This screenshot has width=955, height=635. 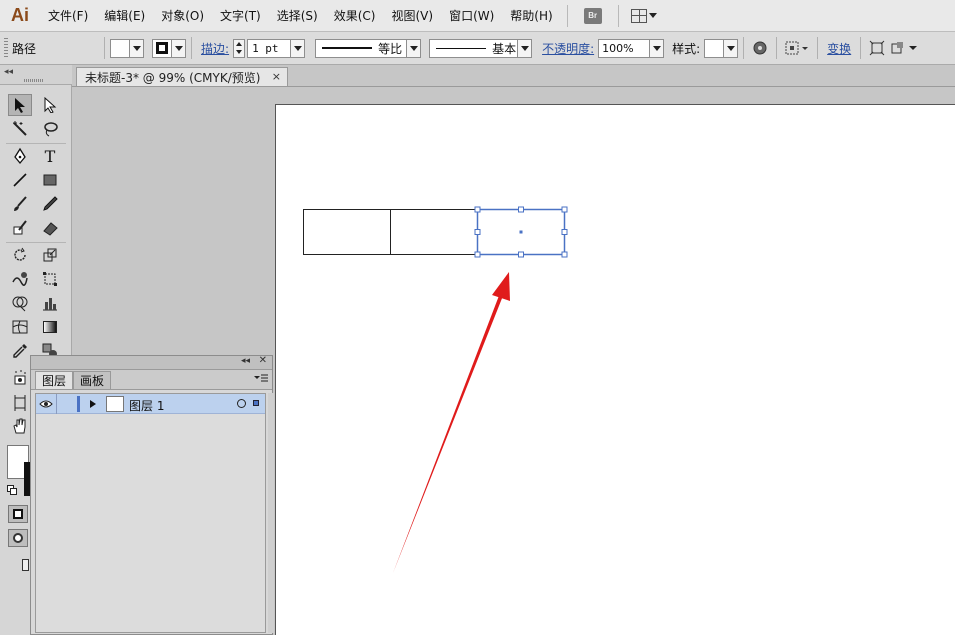 What do you see at coordinates (12, 490) in the screenshot?
I see `default-colors-icon` at bounding box center [12, 490].